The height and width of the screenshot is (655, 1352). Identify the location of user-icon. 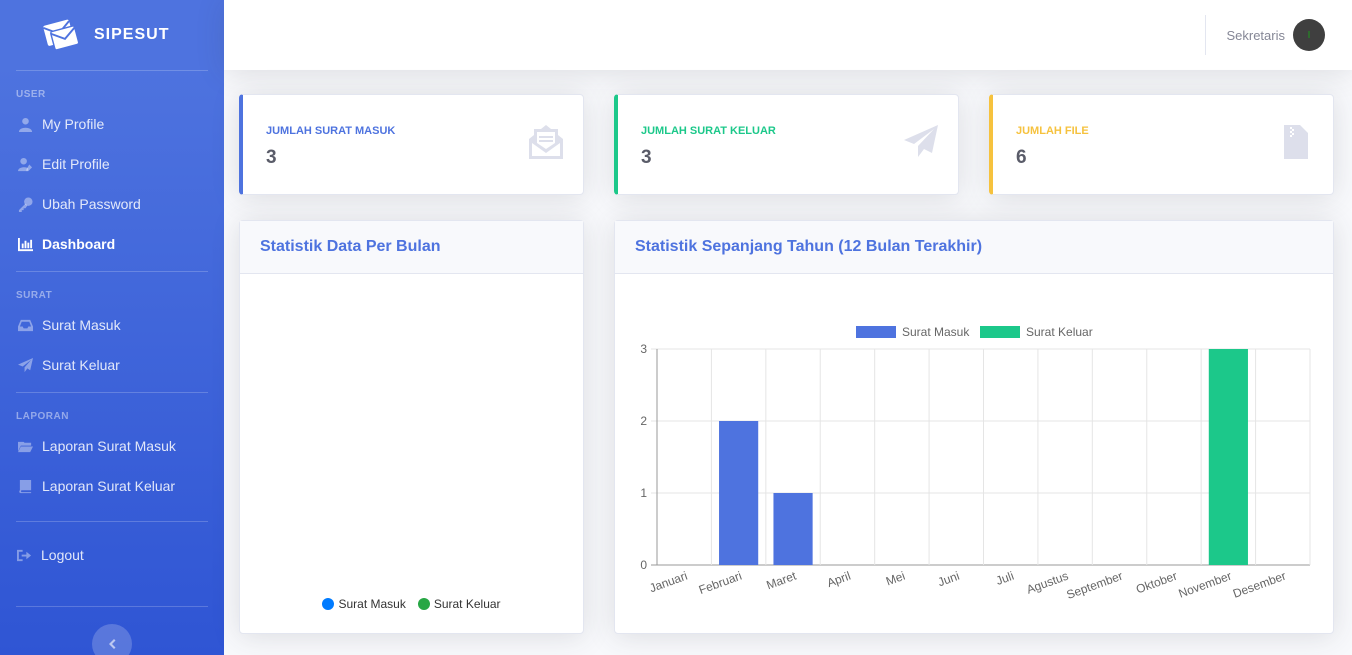
(25, 124).